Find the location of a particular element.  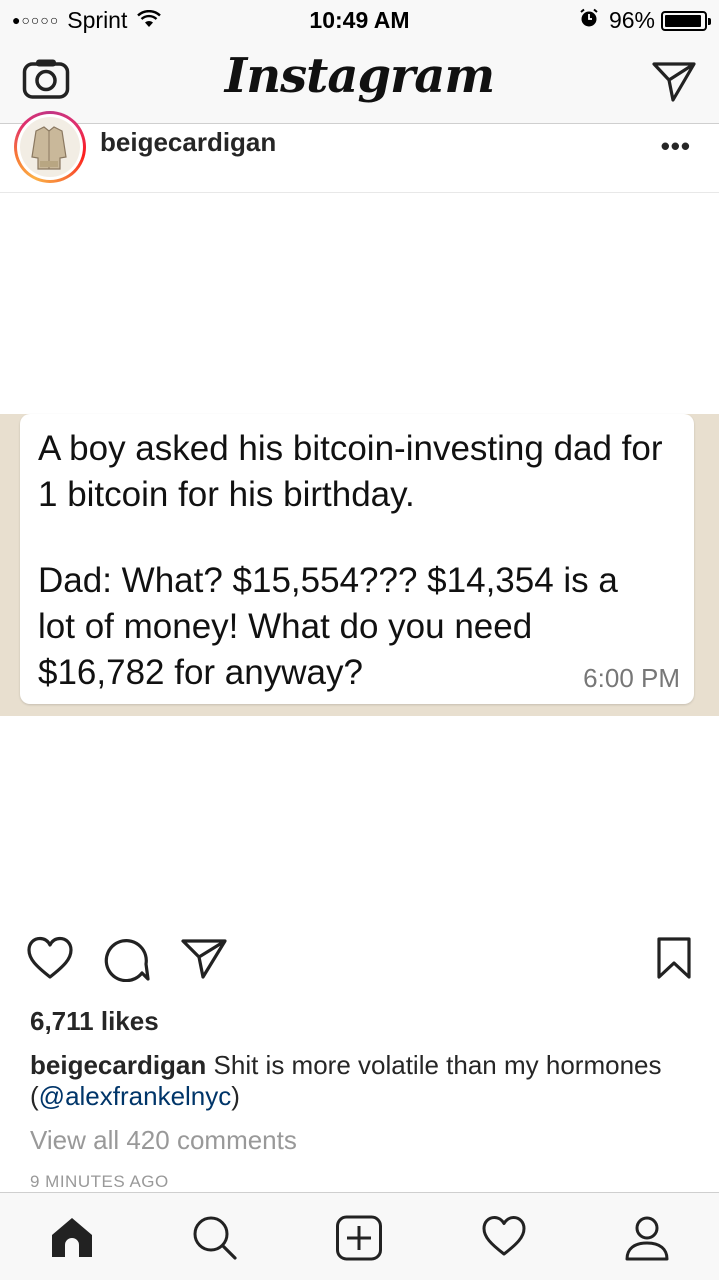

alarm-icon is located at coordinates (589, 20).